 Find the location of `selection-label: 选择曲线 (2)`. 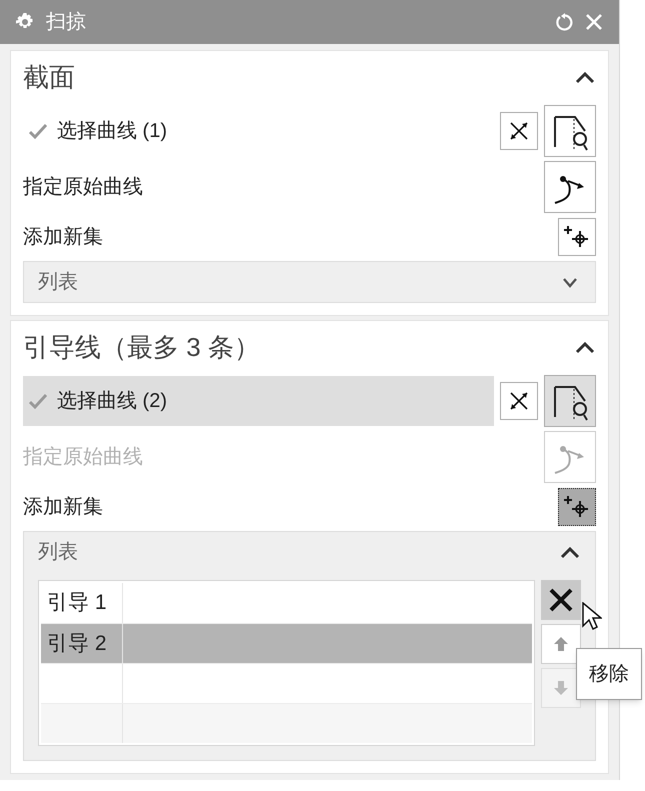

selection-label: 选择曲线 (2) is located at coordinates (112, 401).